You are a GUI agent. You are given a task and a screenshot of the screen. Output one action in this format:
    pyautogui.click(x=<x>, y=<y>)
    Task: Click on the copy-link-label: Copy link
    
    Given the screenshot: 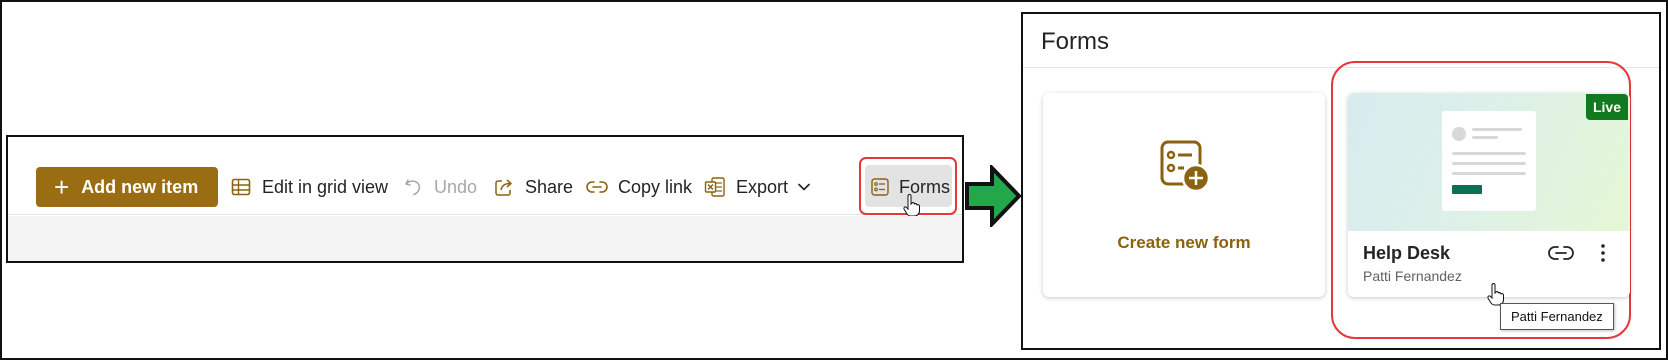 What is the action you would take?
    pyautogui.click(x=655, y=186)
    